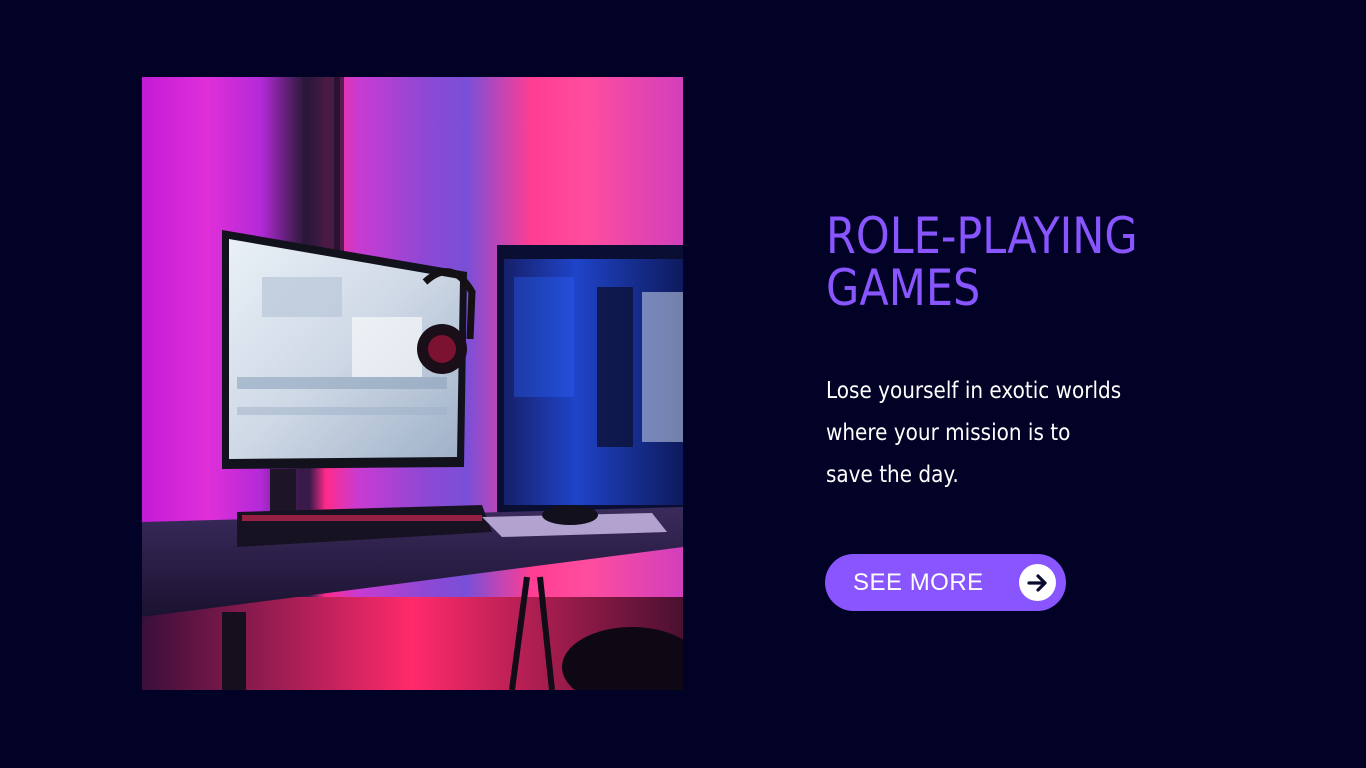 This screenshot has height=768, width=1366. I want to click on see-more-button: SEE MORE, so click(945, 582).